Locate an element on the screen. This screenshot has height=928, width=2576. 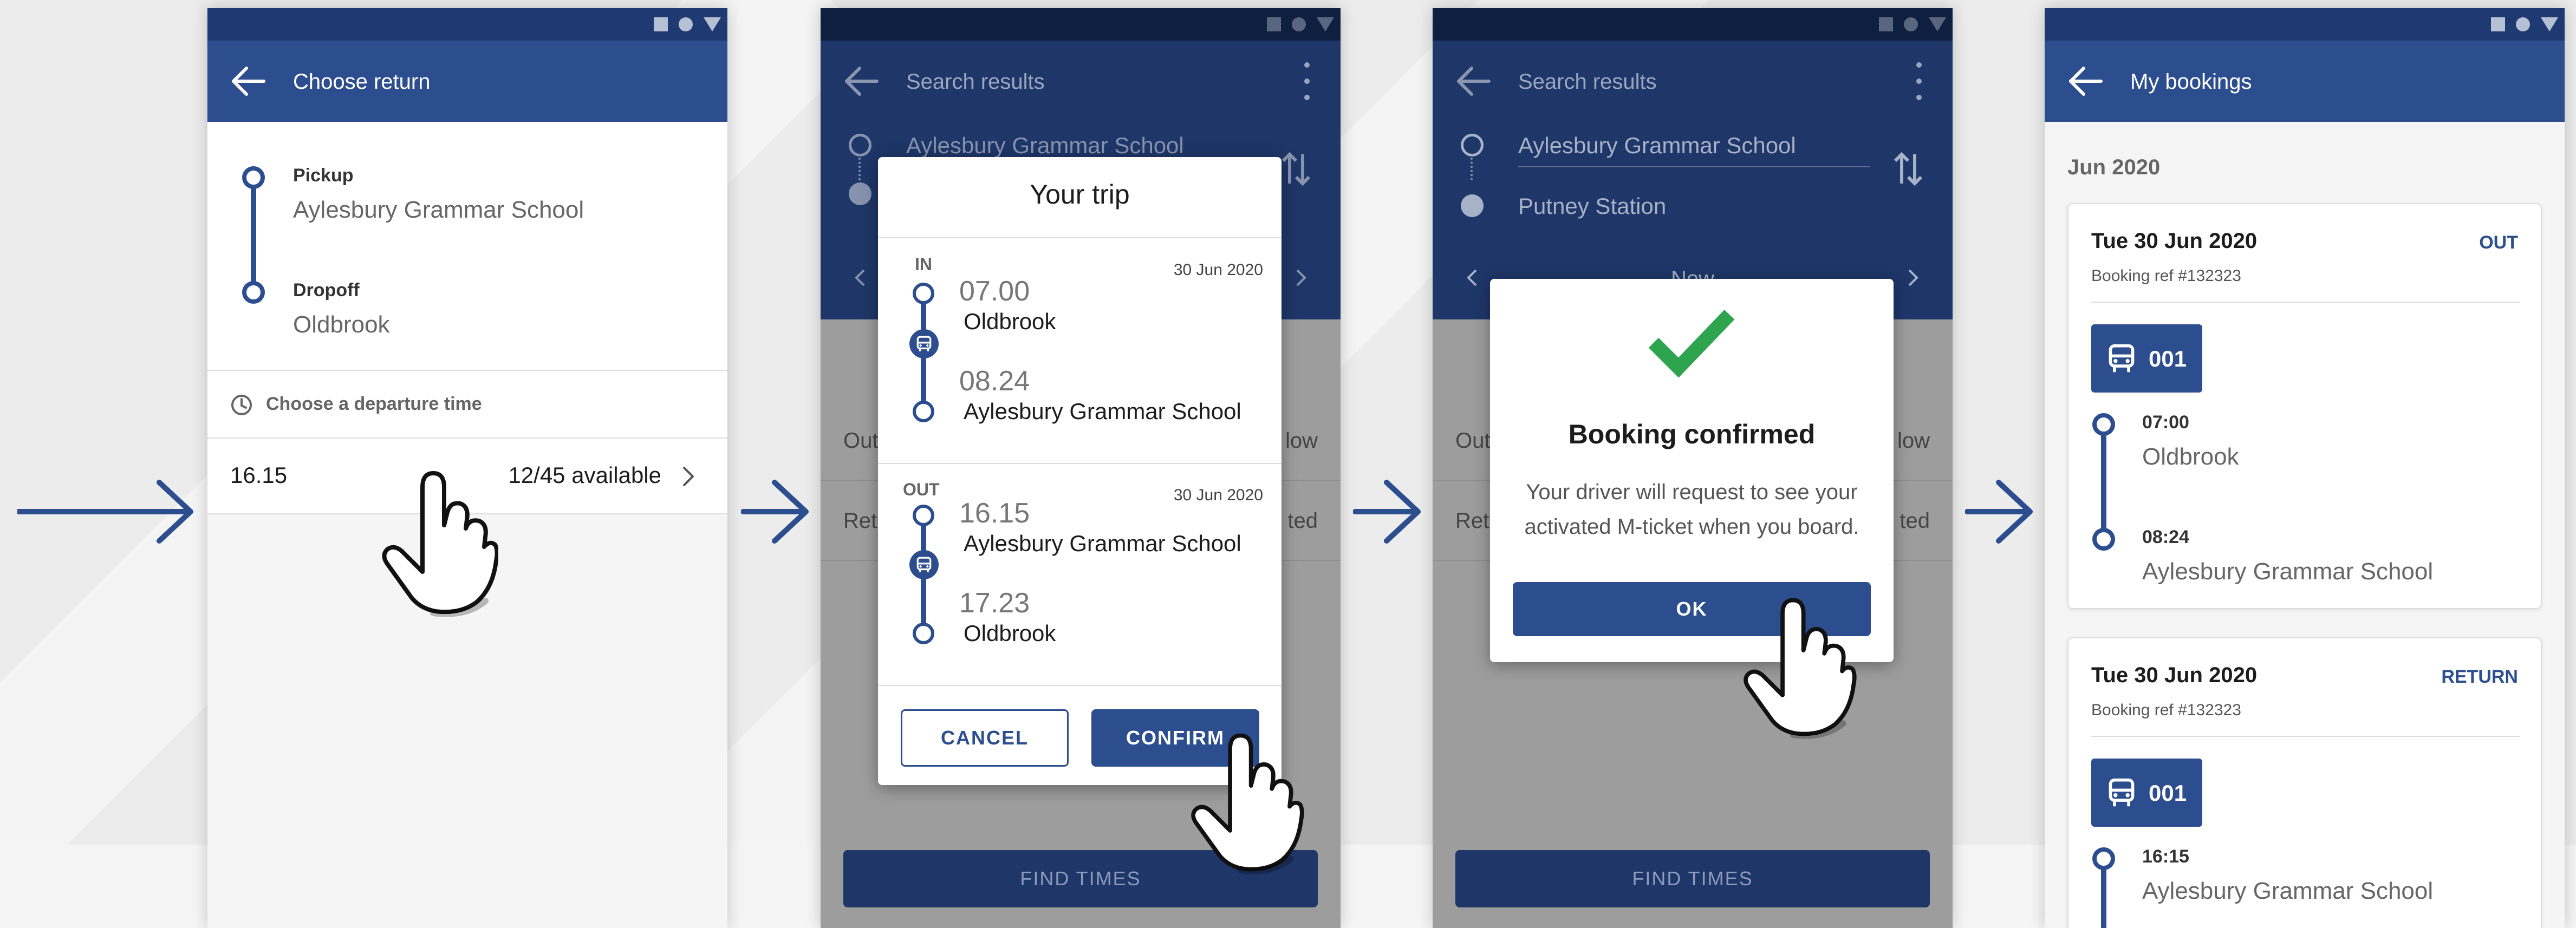
arrival-stop: Oldbrook is located at coordinates (1010, 633).